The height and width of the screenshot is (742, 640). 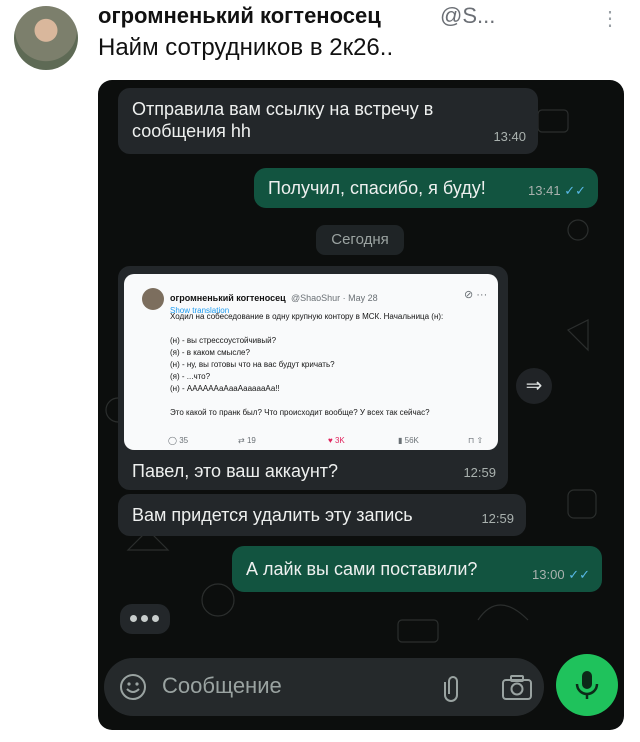 What do you see at coordinates (334, 298) in the screenshot?
I see `screenshot-meta: @ShaoShur · May 28` at bounding box center [334, 298].